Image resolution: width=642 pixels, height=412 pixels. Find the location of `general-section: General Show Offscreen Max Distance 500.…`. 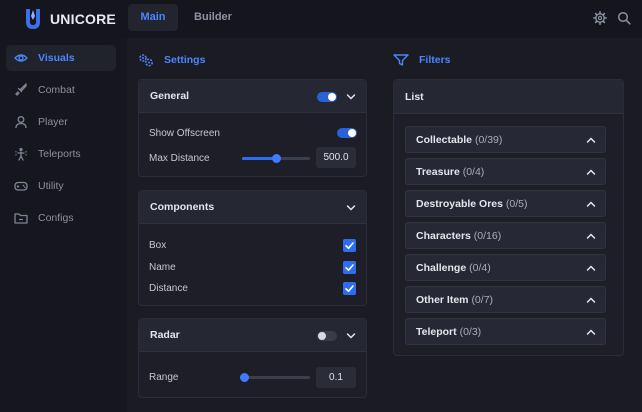

general-section: General Show Offscreen Max Distance 500.… is located at coordinates (252, 128).